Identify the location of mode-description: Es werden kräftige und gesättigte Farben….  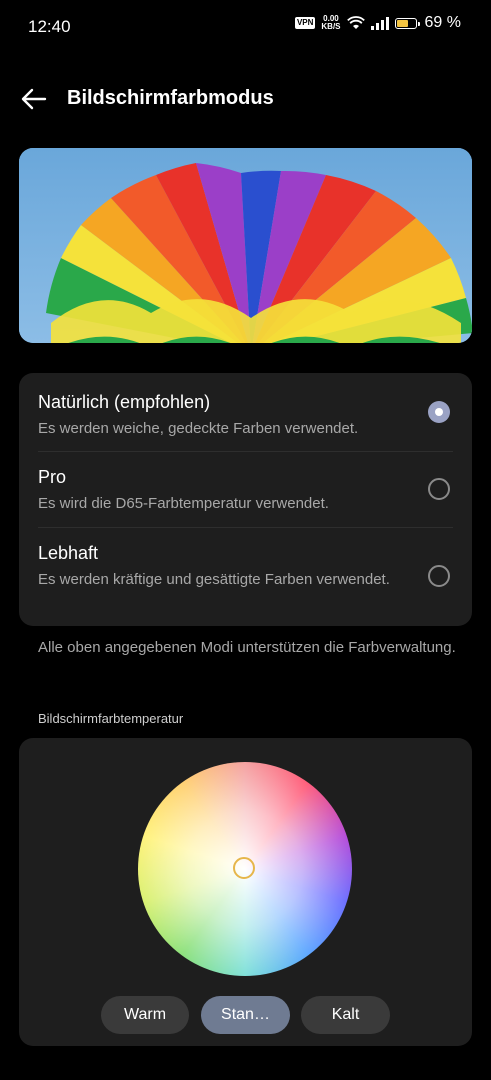
(214, 579).